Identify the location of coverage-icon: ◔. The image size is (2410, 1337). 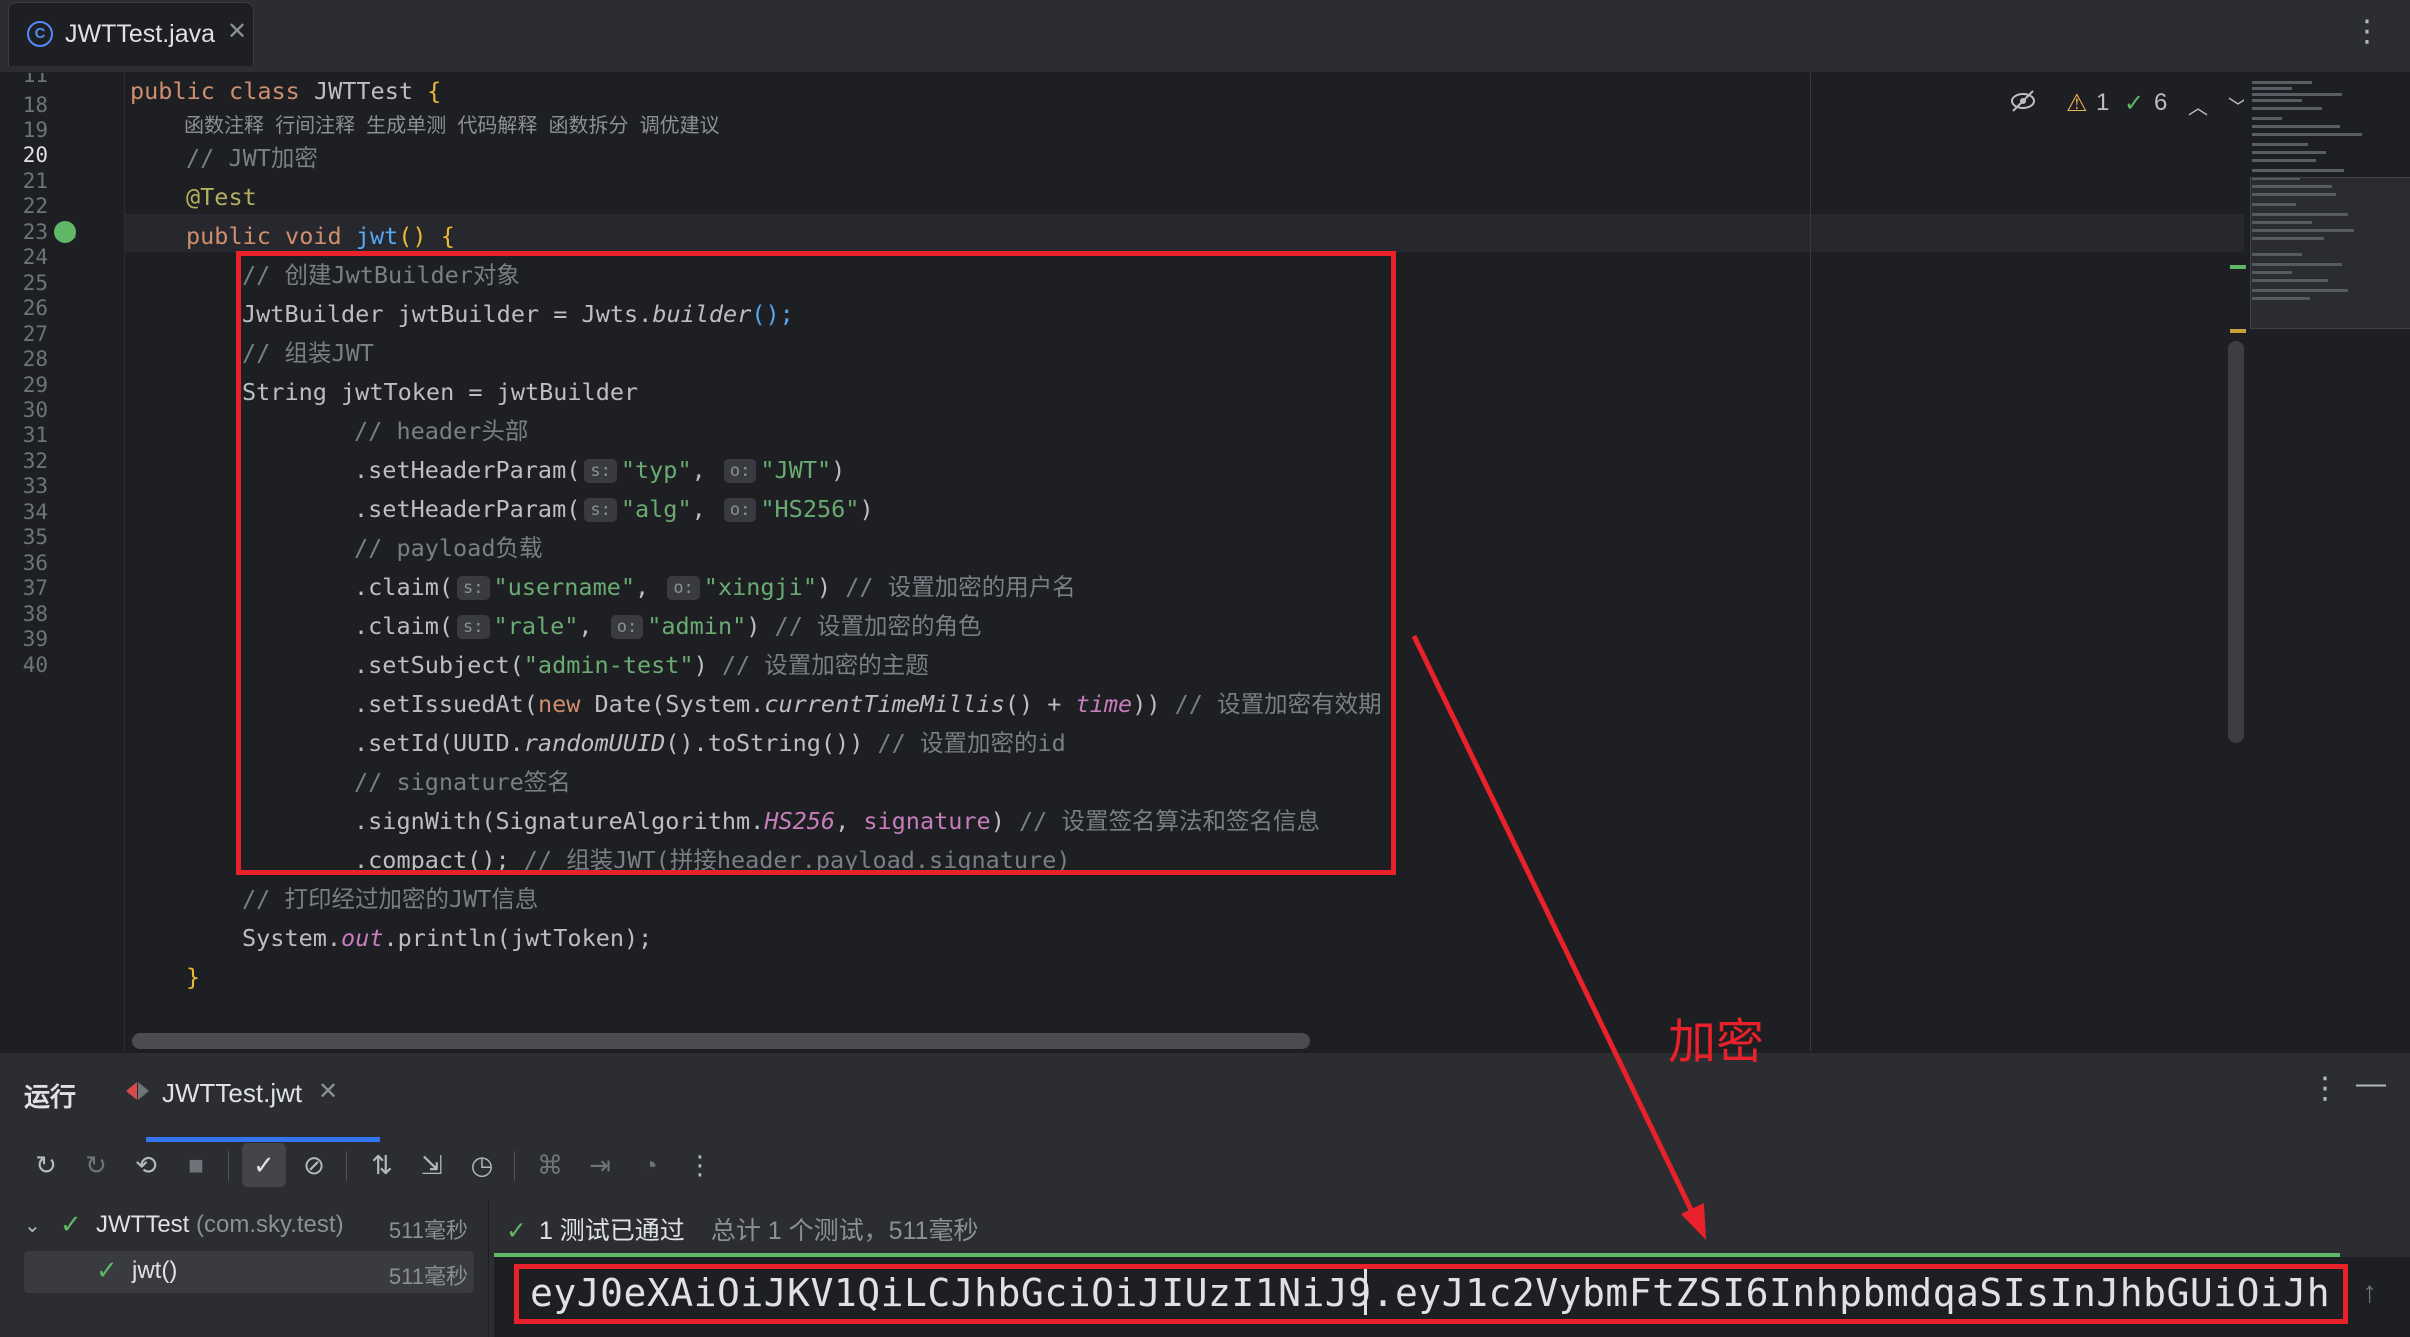
(650, 1165).